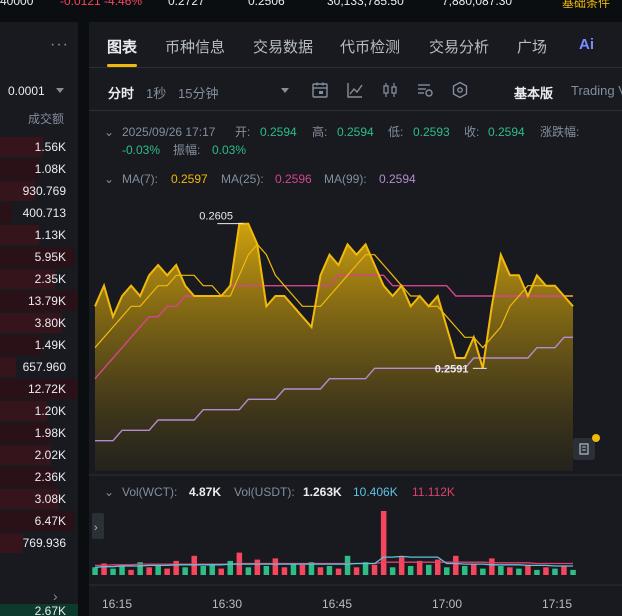 This screenshot has width=622, height=616. What do you see at coordinates (50, 499) in the screenshot?
I see `order-book-value: 3.08K` at bounding box center [50, 499].